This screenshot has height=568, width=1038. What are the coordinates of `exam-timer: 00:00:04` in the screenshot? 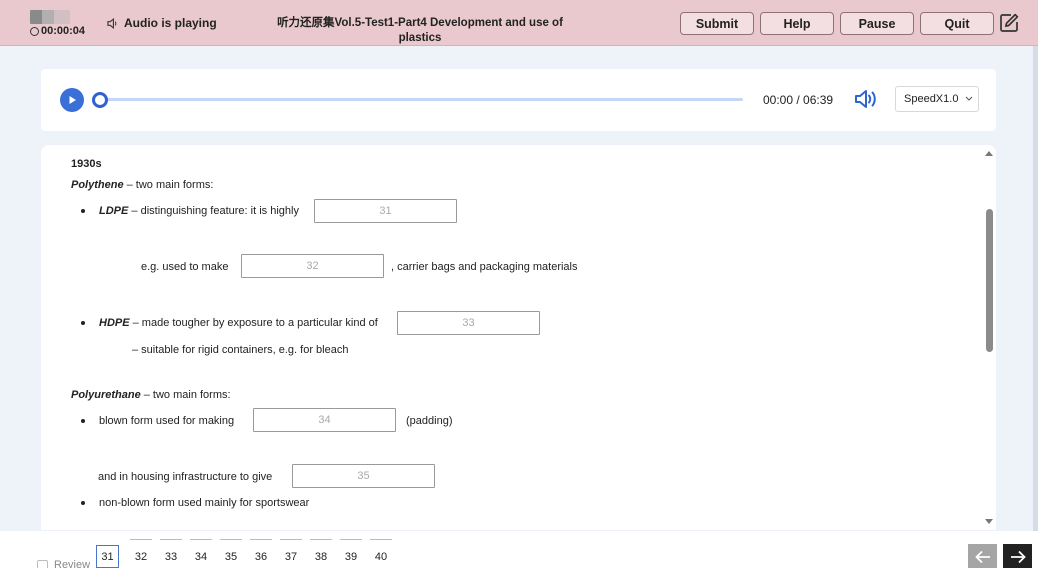 It's located at (57, 31).